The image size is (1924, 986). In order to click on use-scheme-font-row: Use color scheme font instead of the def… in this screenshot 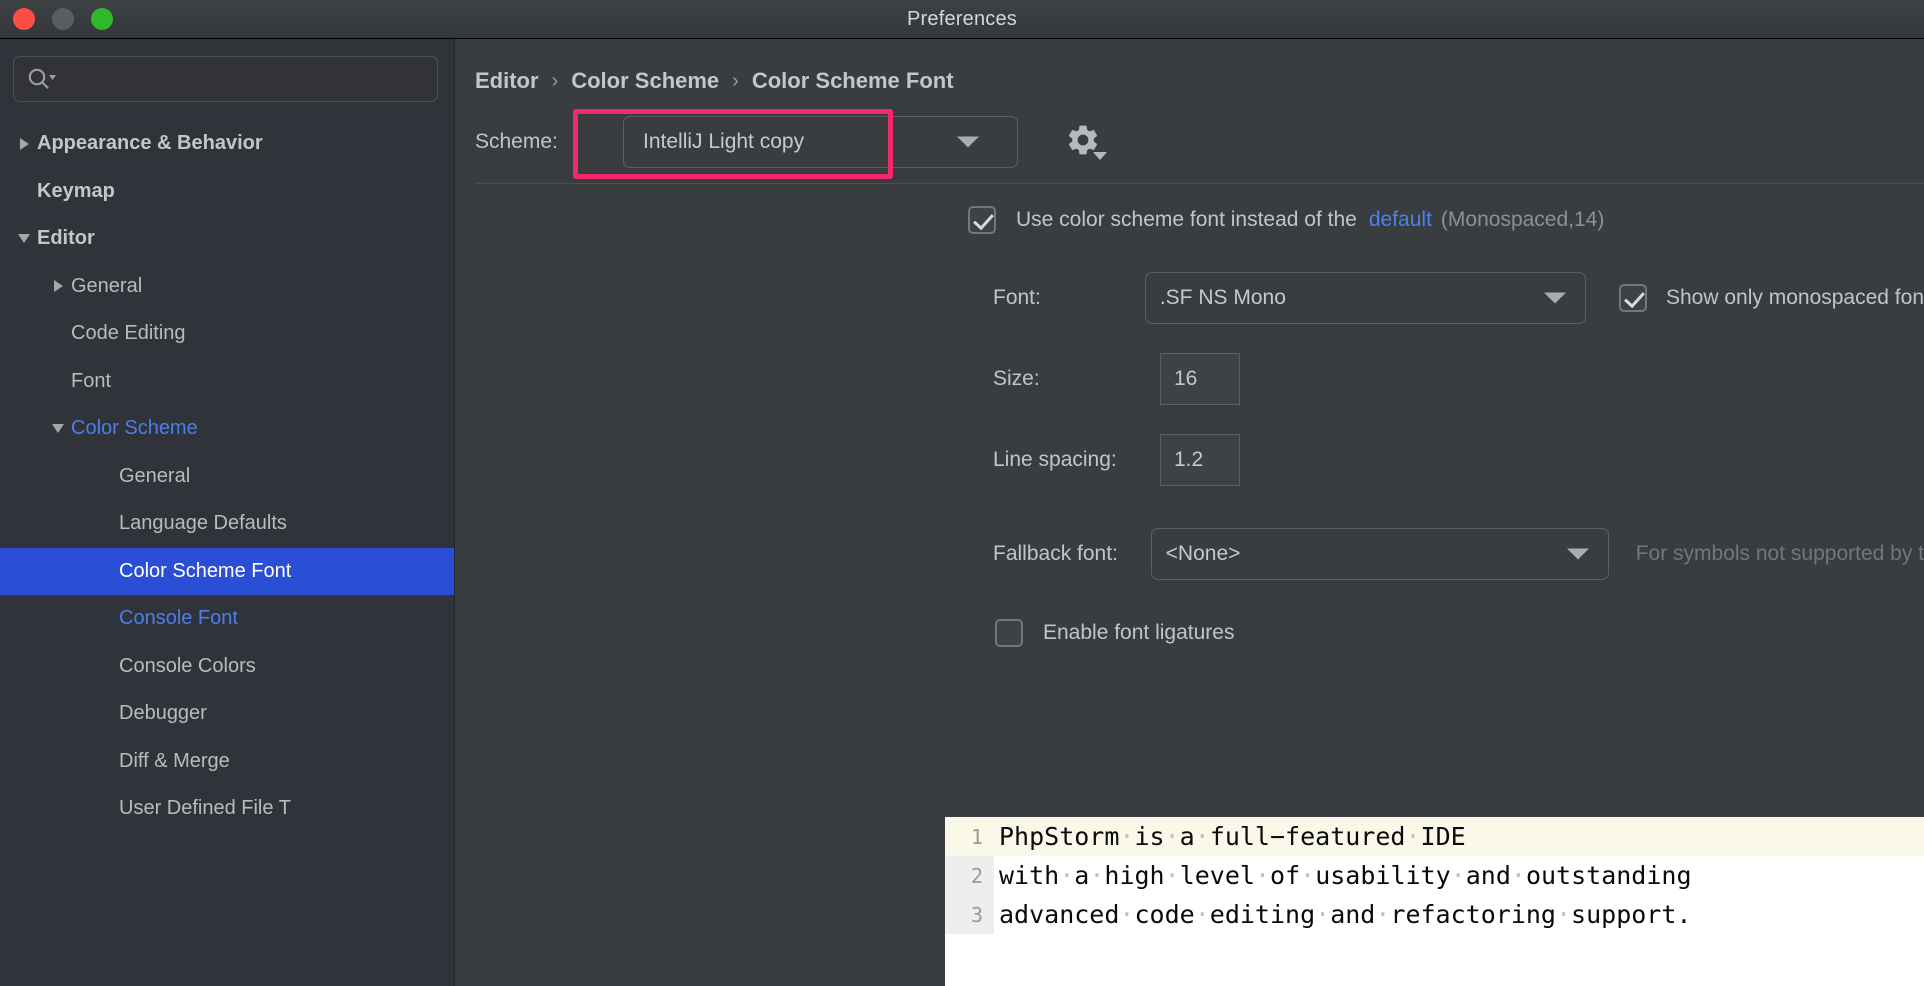, I will do `click(1189, 209)`.